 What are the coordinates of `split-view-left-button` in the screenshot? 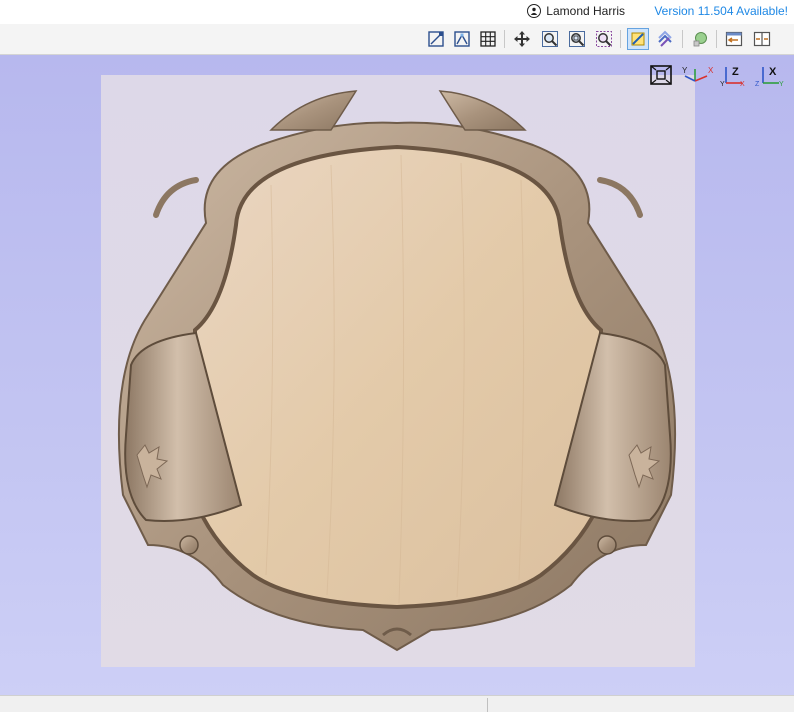 It's located at (734, 39).